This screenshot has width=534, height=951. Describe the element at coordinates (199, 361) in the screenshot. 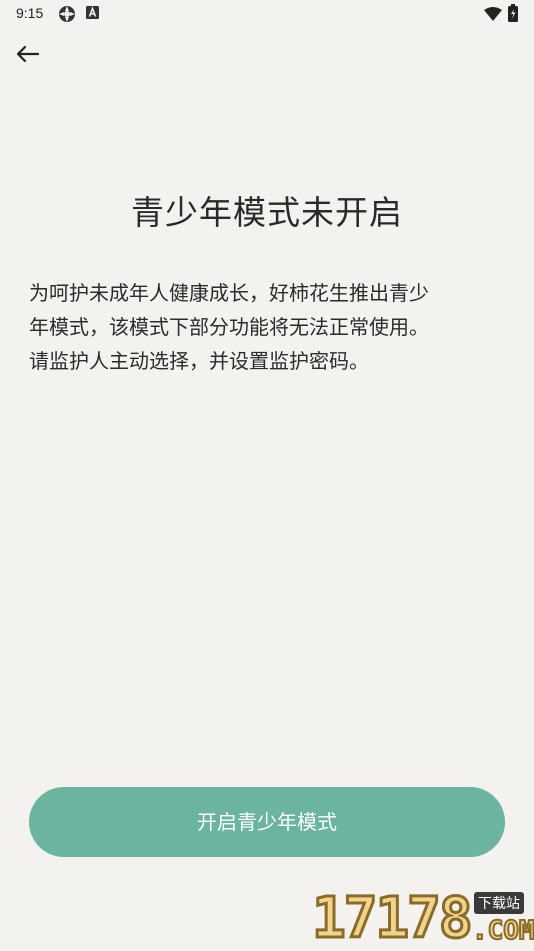

I see `description-line: 请监护人主动选择，并设置监护密码。` at that location.